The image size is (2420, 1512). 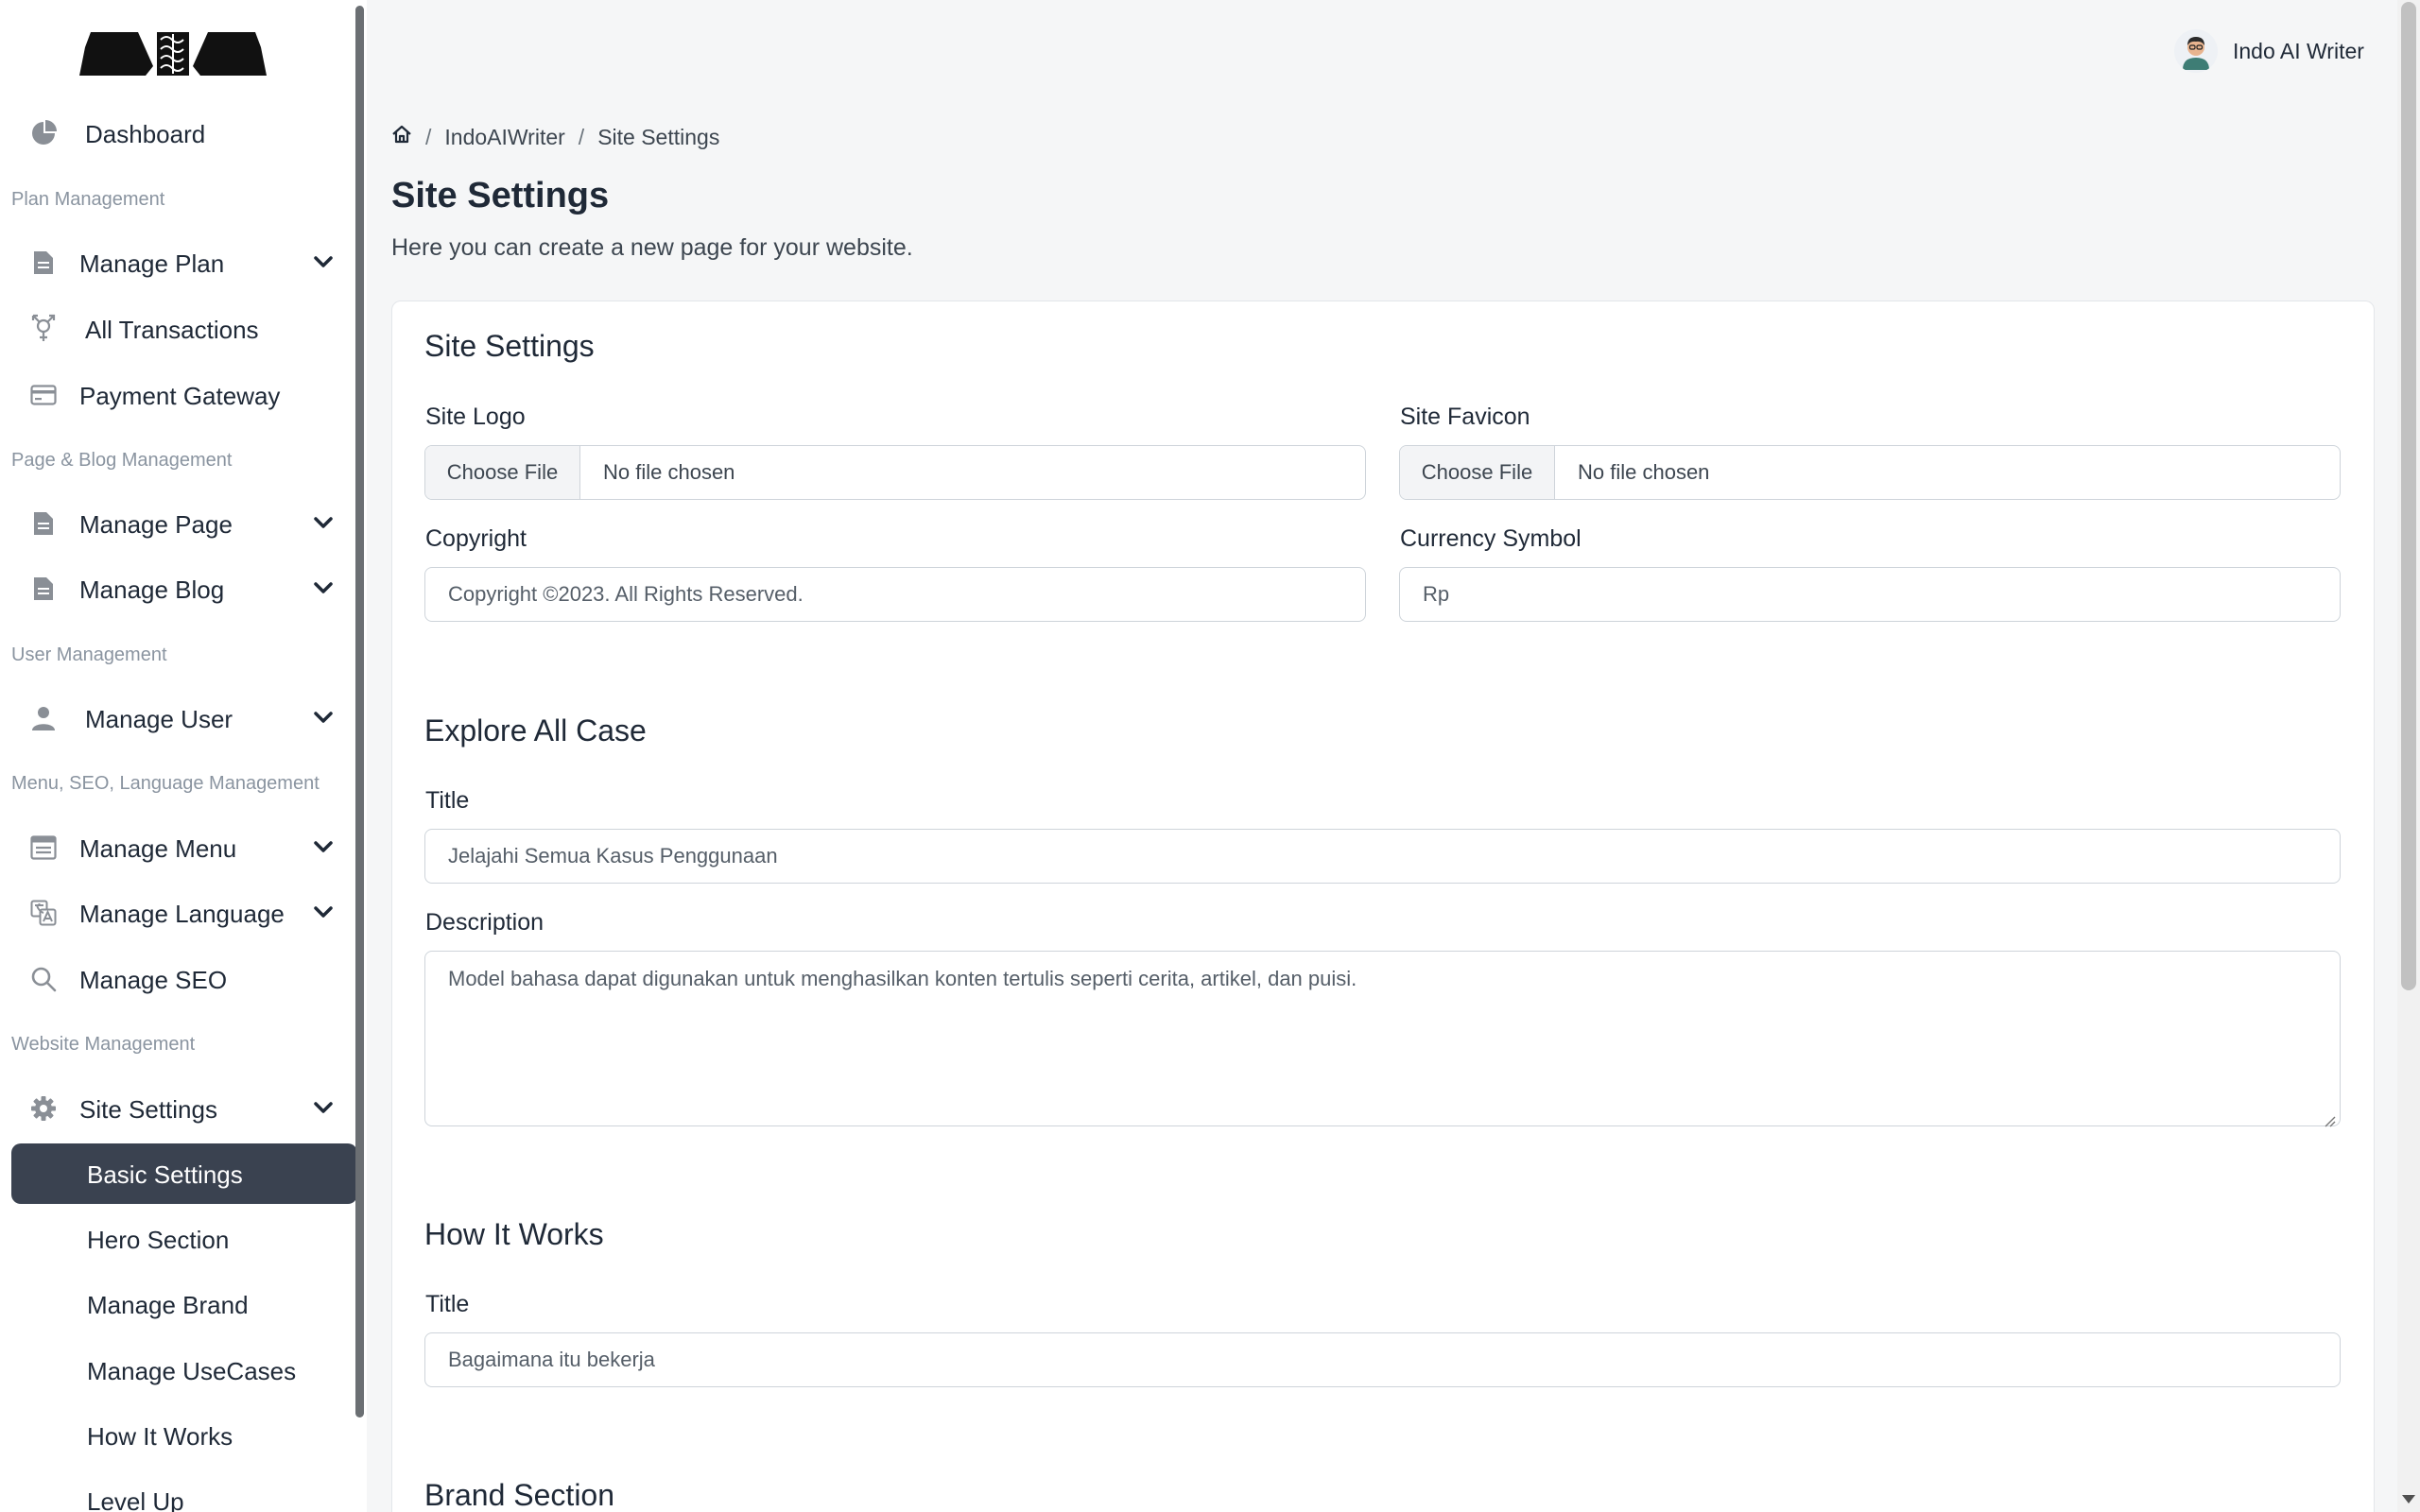 I want to click on sidebar-item-manage-page: Manage Page, so click(x=184, y=523).